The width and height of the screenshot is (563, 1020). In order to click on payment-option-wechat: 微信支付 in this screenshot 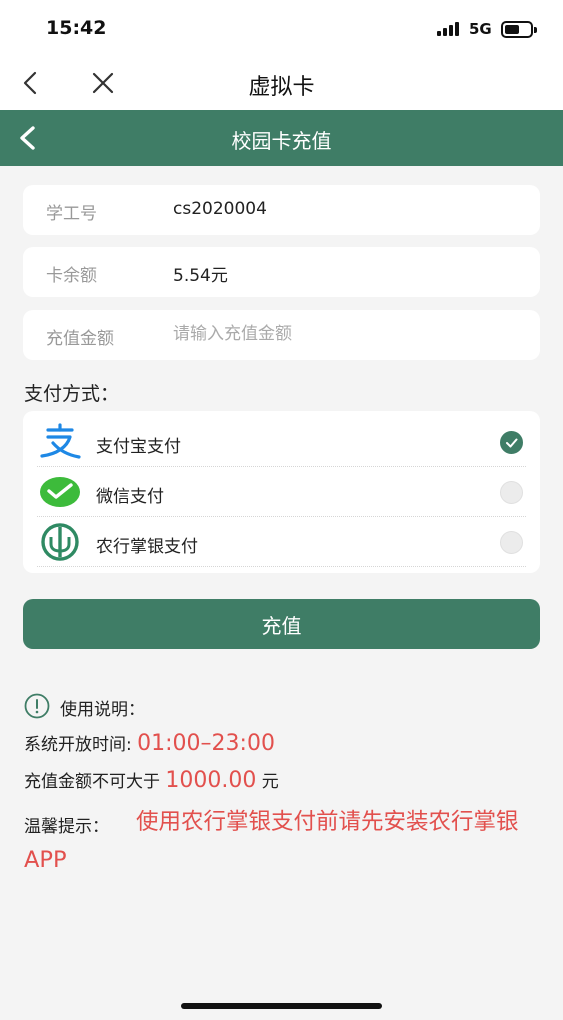, I will do `click(281, 492)`.